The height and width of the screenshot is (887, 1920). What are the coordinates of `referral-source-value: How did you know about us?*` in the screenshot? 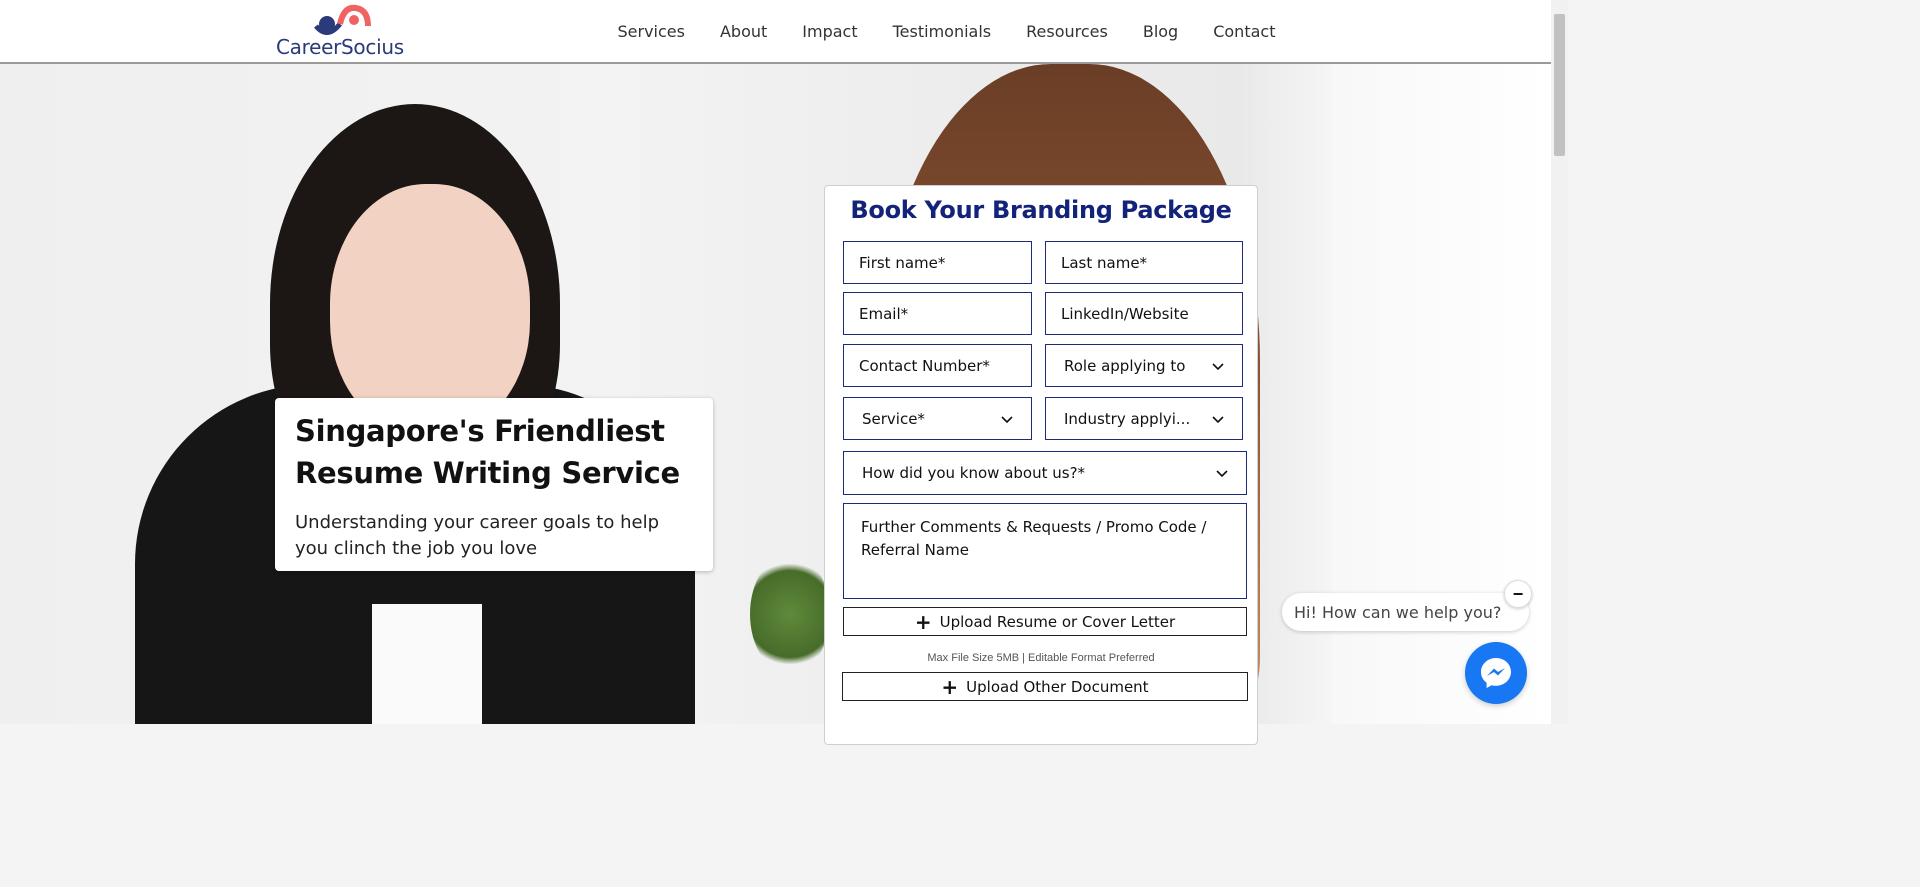 It's located at (974, 473).